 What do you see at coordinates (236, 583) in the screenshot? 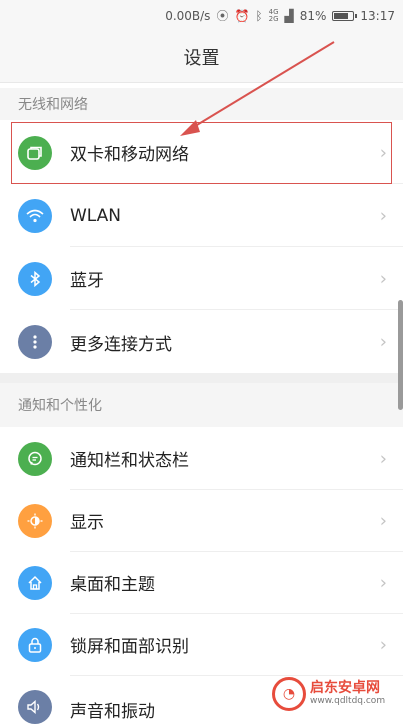
I see `settings-item-label: 桌面和主题` at bounding box center [236, 583].